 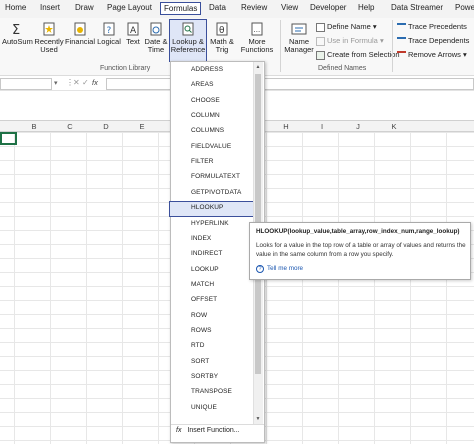 I want to click on clock-book-icon, so click(x=156, y=29).